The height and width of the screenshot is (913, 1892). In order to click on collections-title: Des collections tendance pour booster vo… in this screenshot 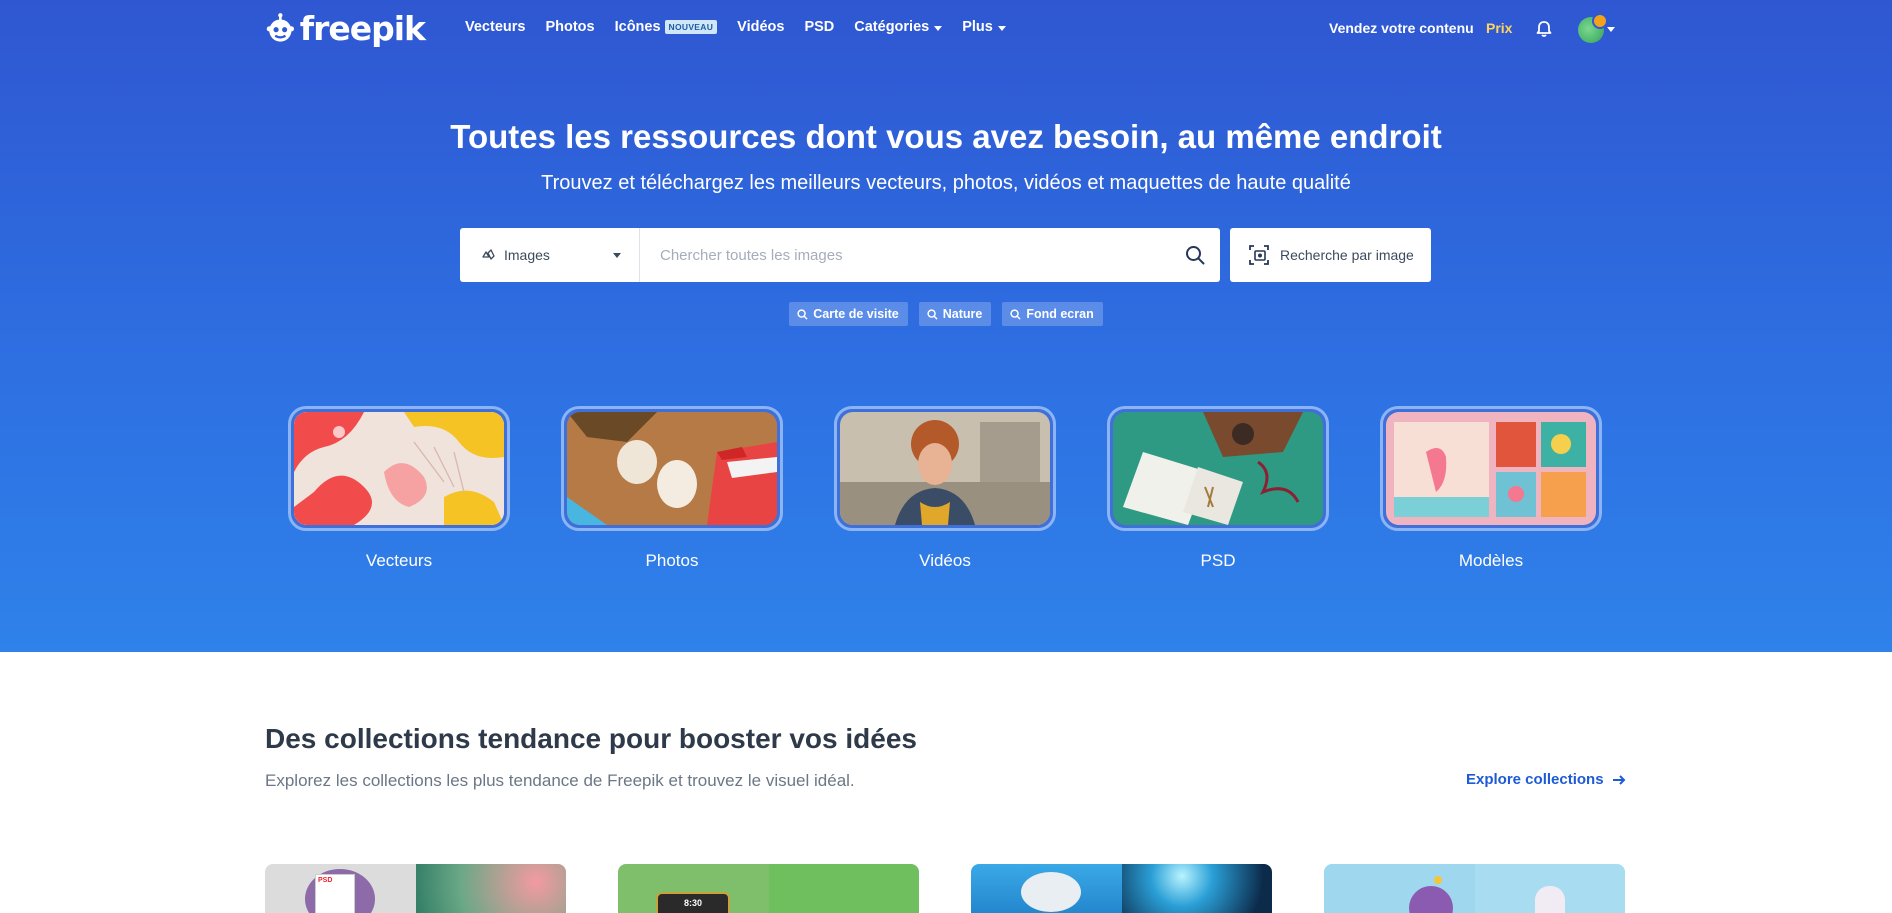, I will do `click(591, 738)`.